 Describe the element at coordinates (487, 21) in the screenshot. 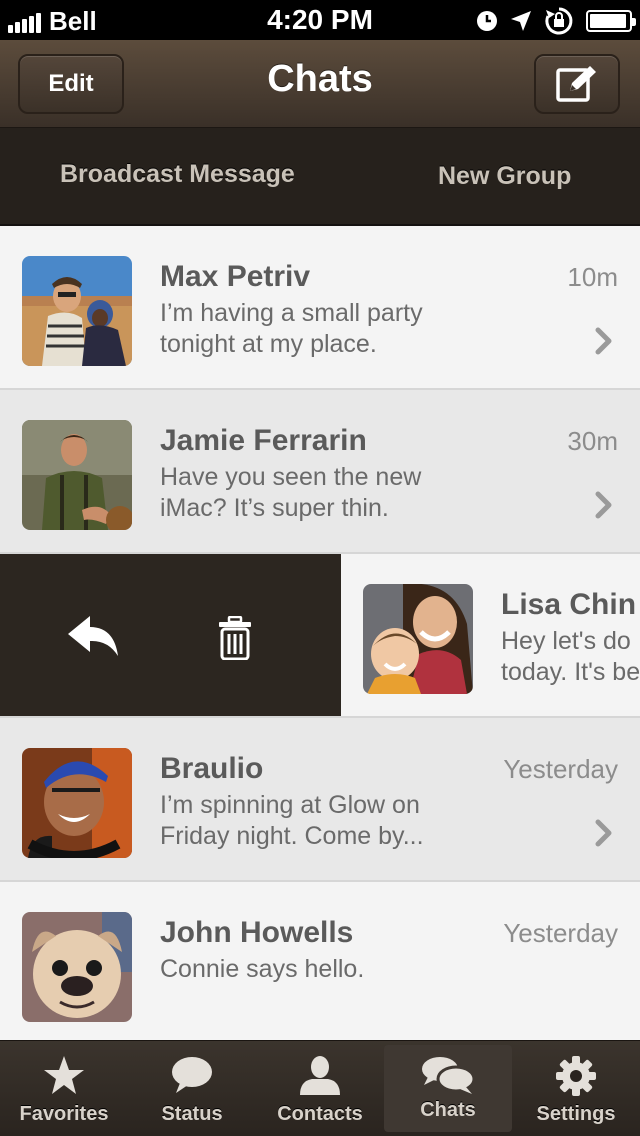

I see `clock-icon` at that location.